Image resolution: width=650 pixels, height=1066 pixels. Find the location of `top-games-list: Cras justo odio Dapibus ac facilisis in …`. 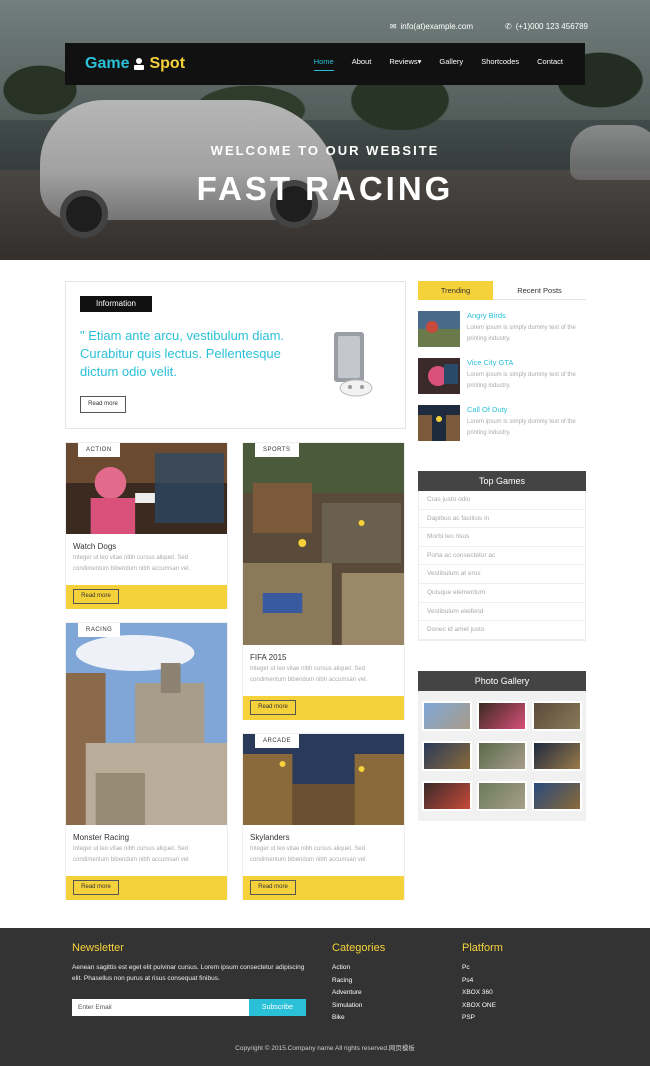

top-games-list: Cras justo odio Dapibus ac facilisis in … is located at coordinates (502, 566).